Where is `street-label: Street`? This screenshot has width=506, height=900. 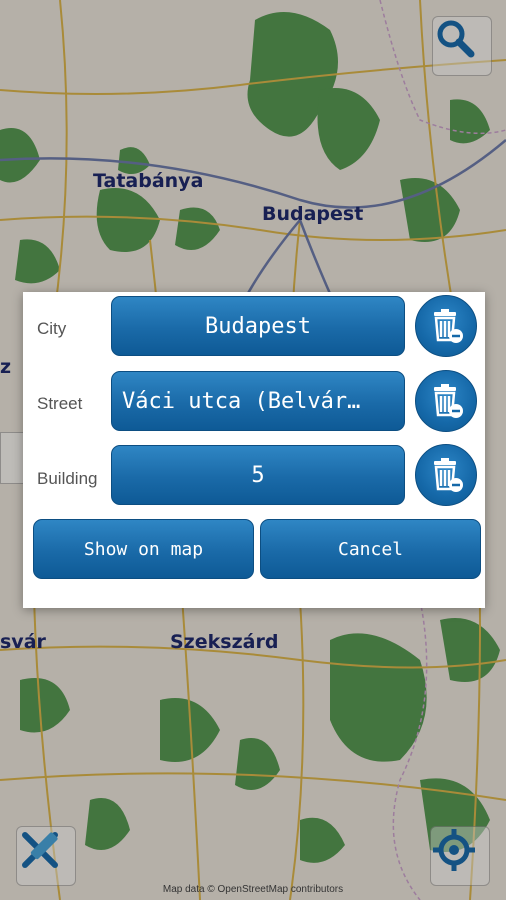 street-label: Street is located at coordinates (60, 403).